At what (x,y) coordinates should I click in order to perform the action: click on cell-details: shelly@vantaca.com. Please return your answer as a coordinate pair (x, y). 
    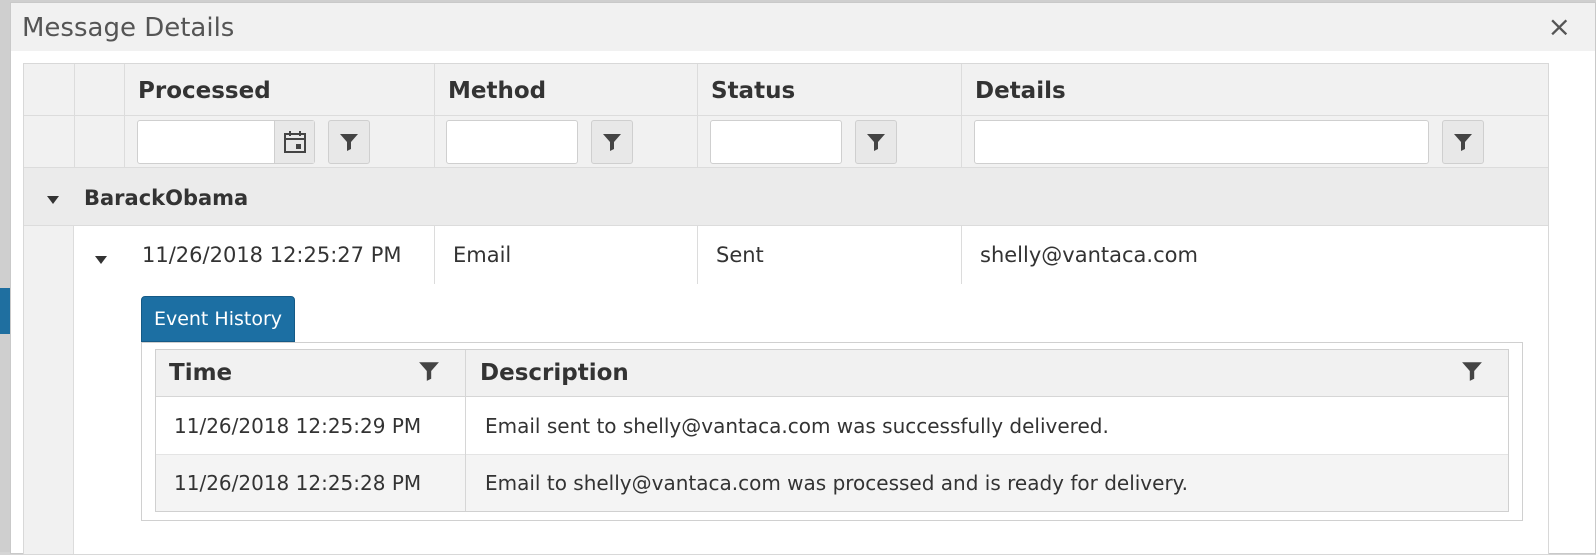
    Looking at the image, I should click on (1089, 255).